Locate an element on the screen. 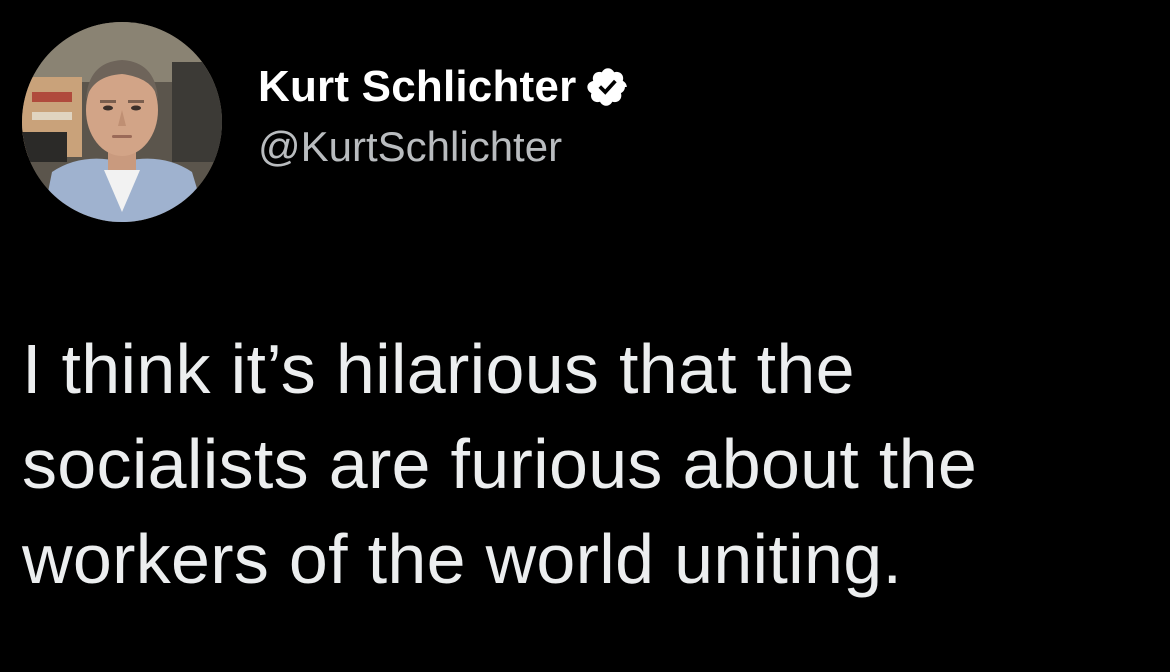 This screenshot has height=672, width=1170. tweet-text-line: I think it’s hilarious that the is located at coordinates (438, 369).